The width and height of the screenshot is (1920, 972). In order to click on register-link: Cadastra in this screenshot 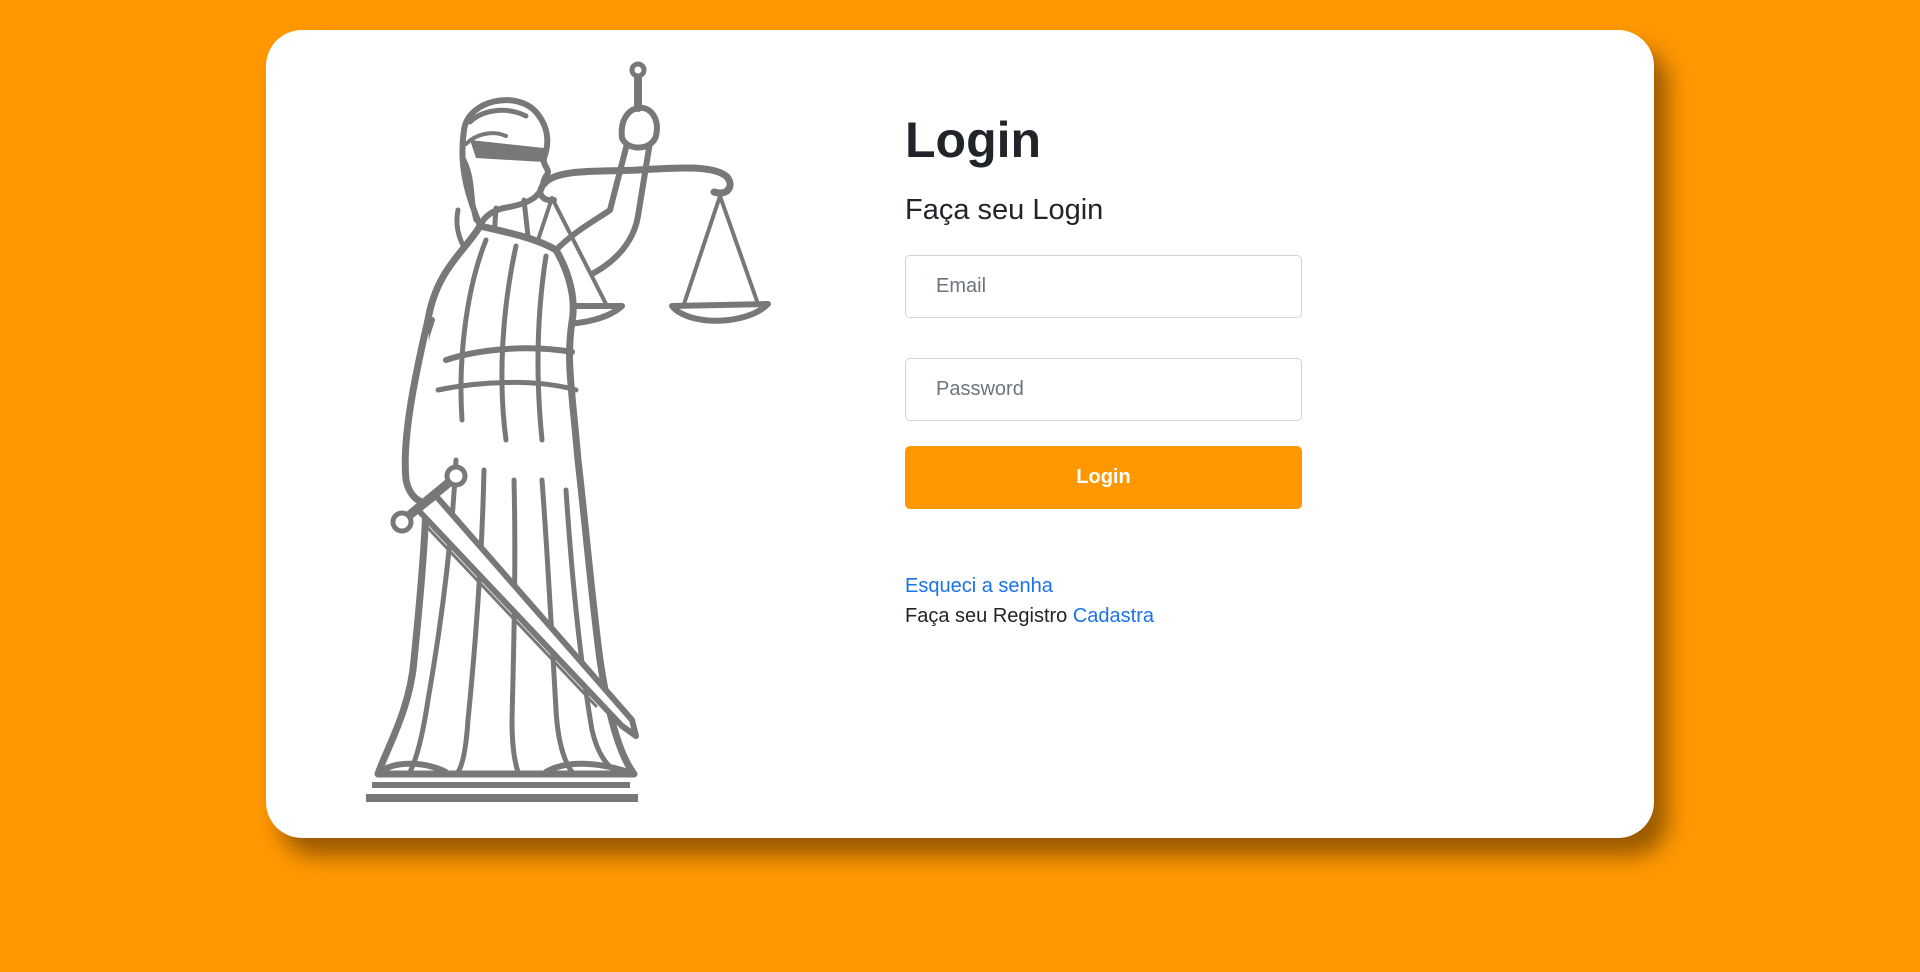, I will do `click(1113, 616)`.